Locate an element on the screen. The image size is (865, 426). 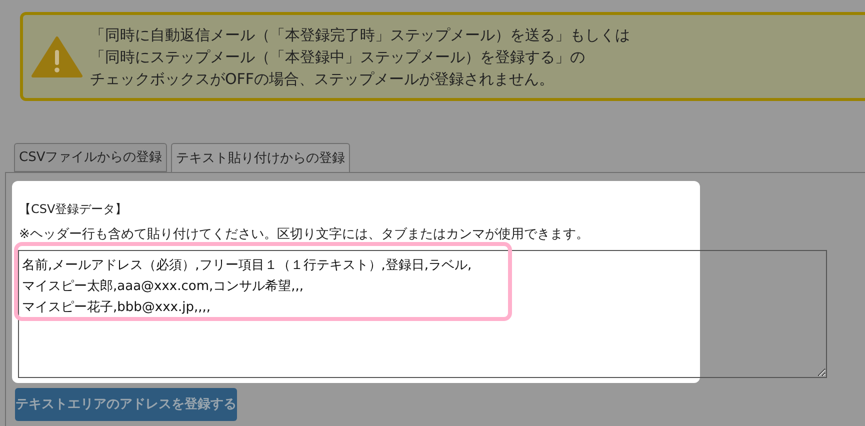
tab: テキスト貼り付けからの登録 is located at coordinates (260, 158).